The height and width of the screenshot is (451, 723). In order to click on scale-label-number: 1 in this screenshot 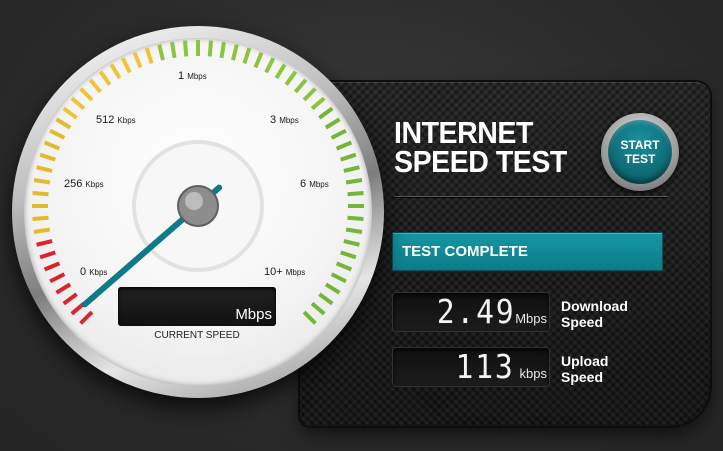, I will do `click(183, 76)`.